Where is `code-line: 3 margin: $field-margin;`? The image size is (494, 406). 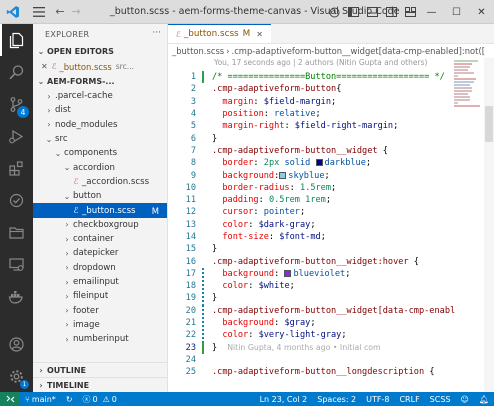 code-line: 3 margin: $field-margin; is located at coordinates (331, 102).